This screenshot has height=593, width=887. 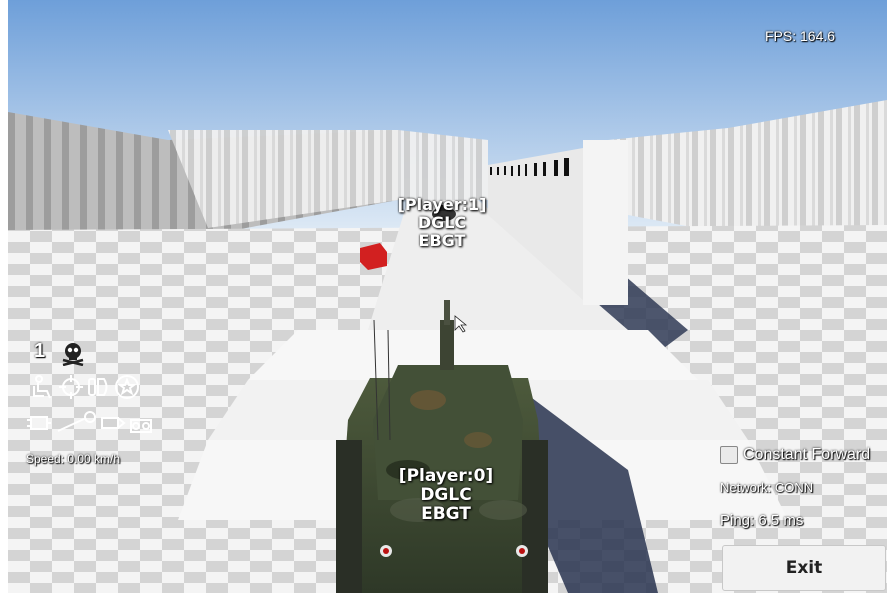 What do you see at coordinates (729, 455) in the screenshot?
I see `constant-forward-checkbox` at bounding box center [729, 455].